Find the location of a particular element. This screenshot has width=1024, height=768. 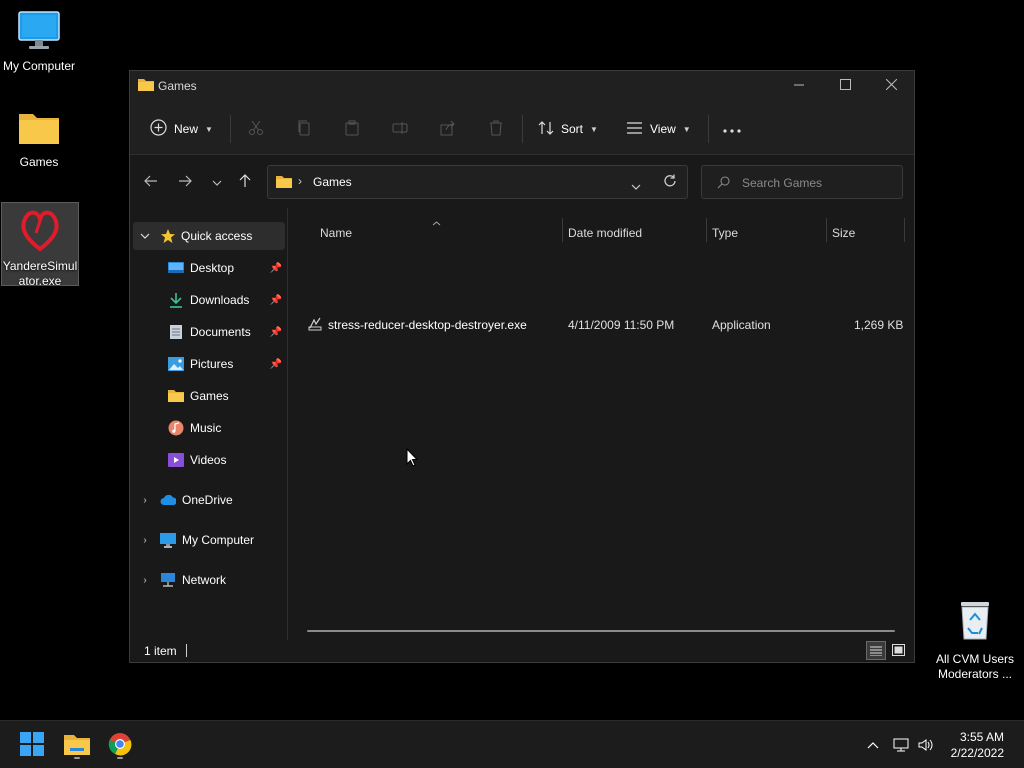

network-status-icon is located at coordinates (901, 745).